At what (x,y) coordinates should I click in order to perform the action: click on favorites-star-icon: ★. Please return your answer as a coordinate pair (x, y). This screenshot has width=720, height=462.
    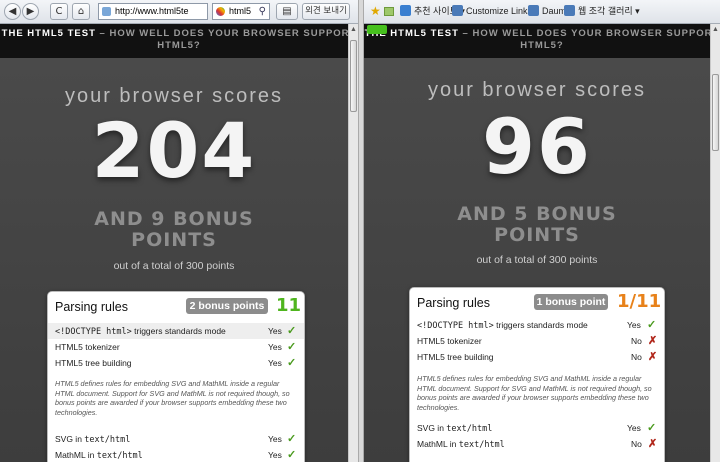
    Looking at the image, I should click on (375, 11).